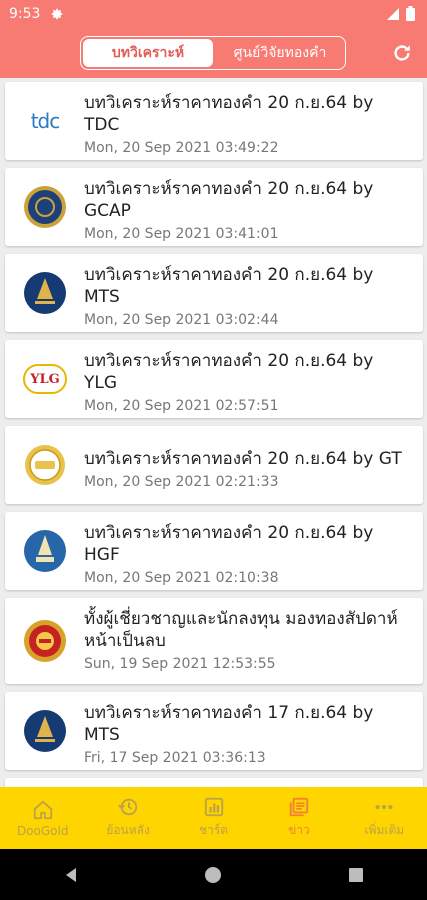  Describe the element at coordinates (181, 578) in the screenshot. I see `article-date: Mon, 20 Sep 2021 02:10:38` at that location.